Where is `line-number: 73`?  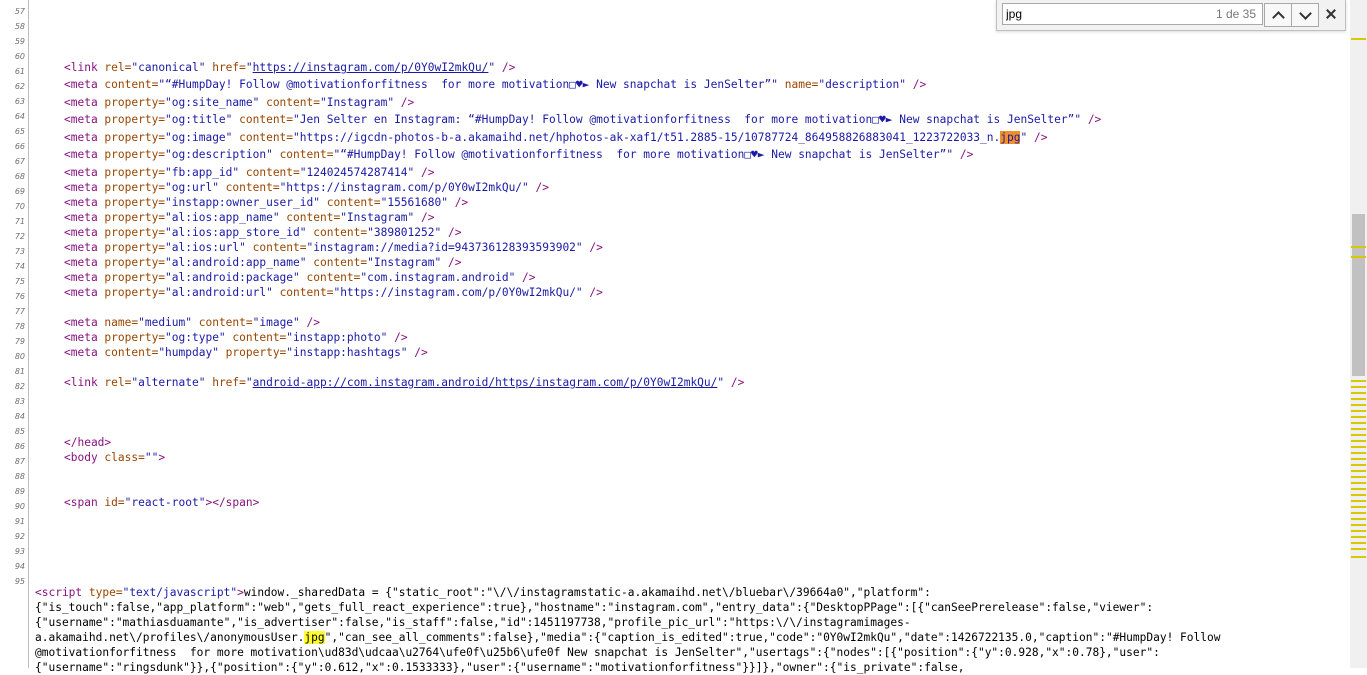
line-number: 73 is located at coordinates (19, 251).